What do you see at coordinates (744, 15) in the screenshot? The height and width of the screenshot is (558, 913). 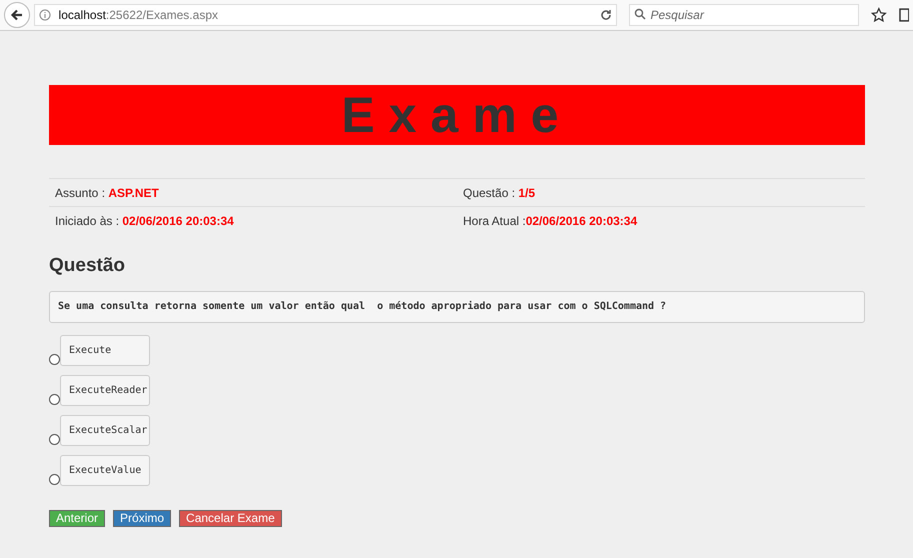 I see `search-field: Pesquisar` at bounding box center [744, 15].